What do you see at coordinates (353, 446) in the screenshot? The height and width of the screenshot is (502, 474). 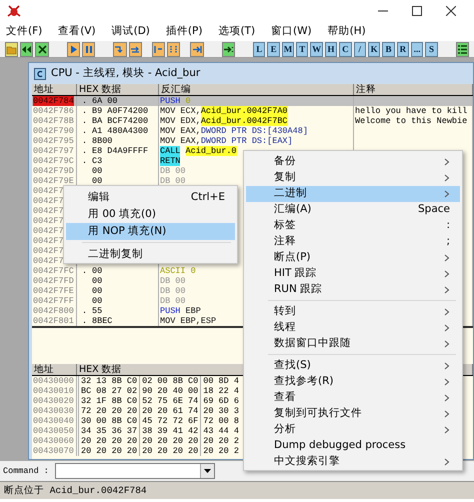 I see `menu-item: Dump debugged process` at bounding box center [353, 446].